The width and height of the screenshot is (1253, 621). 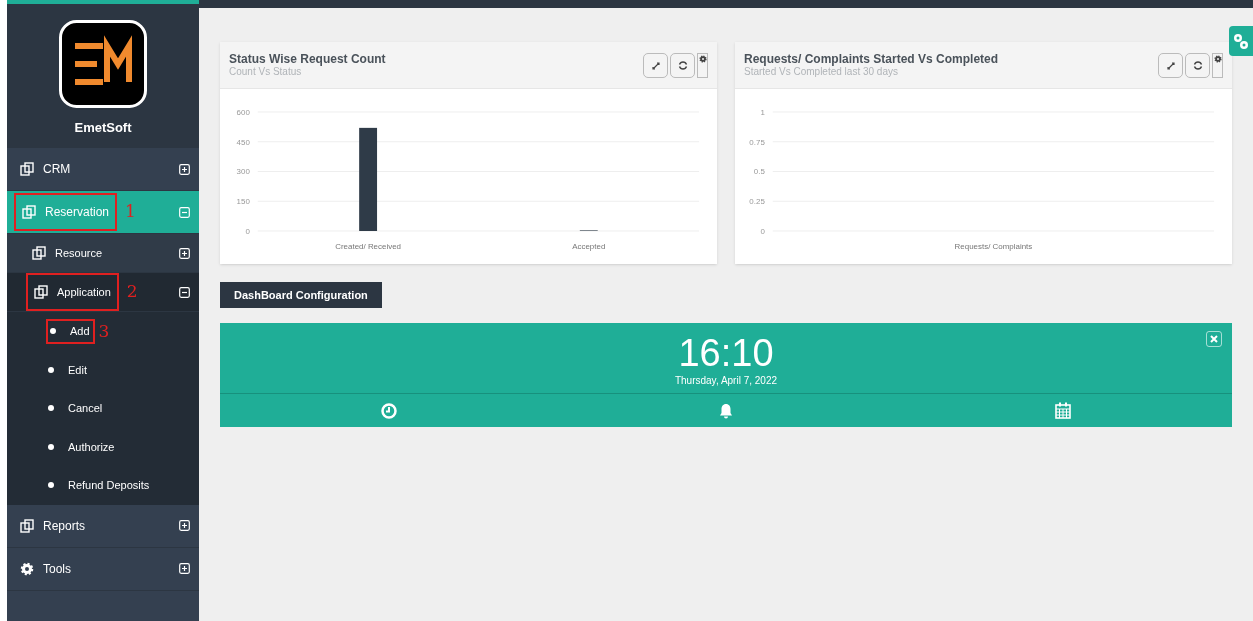 What do you see at coordinates (993, 246) in the screenshot?
I see `axis-category-label: Requests/ Complaints` at bounding box center [993, 246].